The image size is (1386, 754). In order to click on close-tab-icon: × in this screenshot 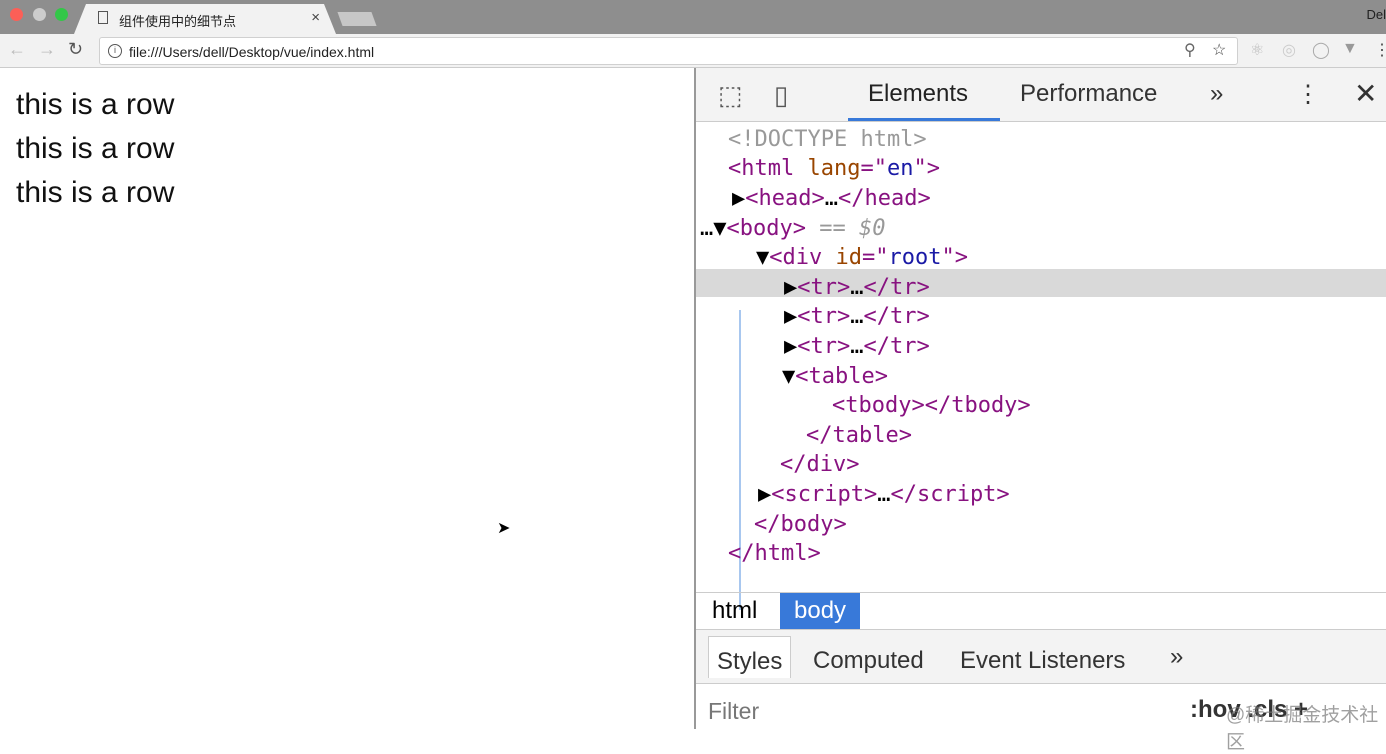, I will do `click(315, 17)`.